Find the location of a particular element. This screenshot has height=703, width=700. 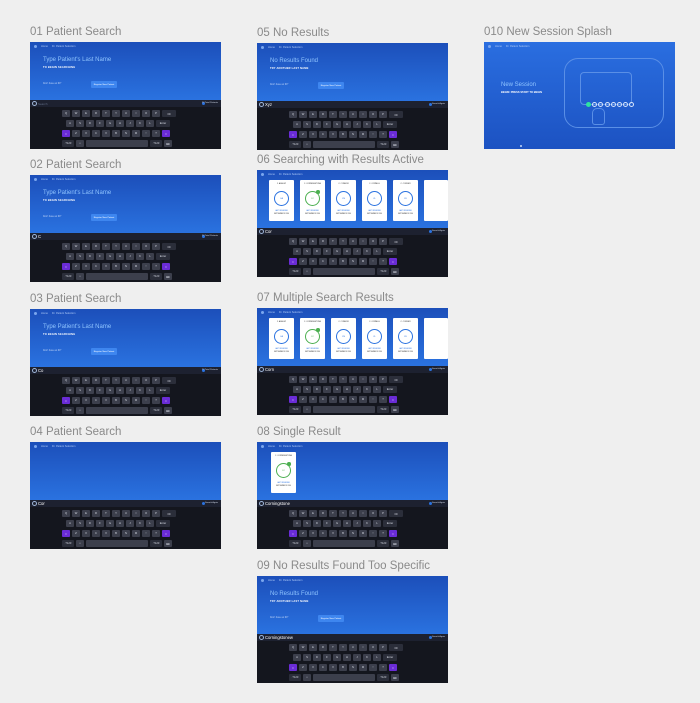

search-status-text: Search Again is located at coordinates (438, 369).